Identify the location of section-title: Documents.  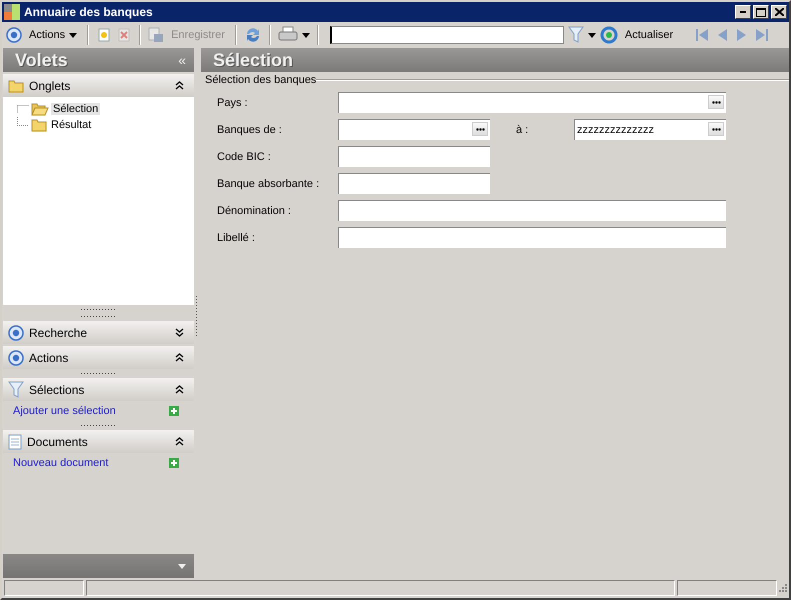
(58, 441).